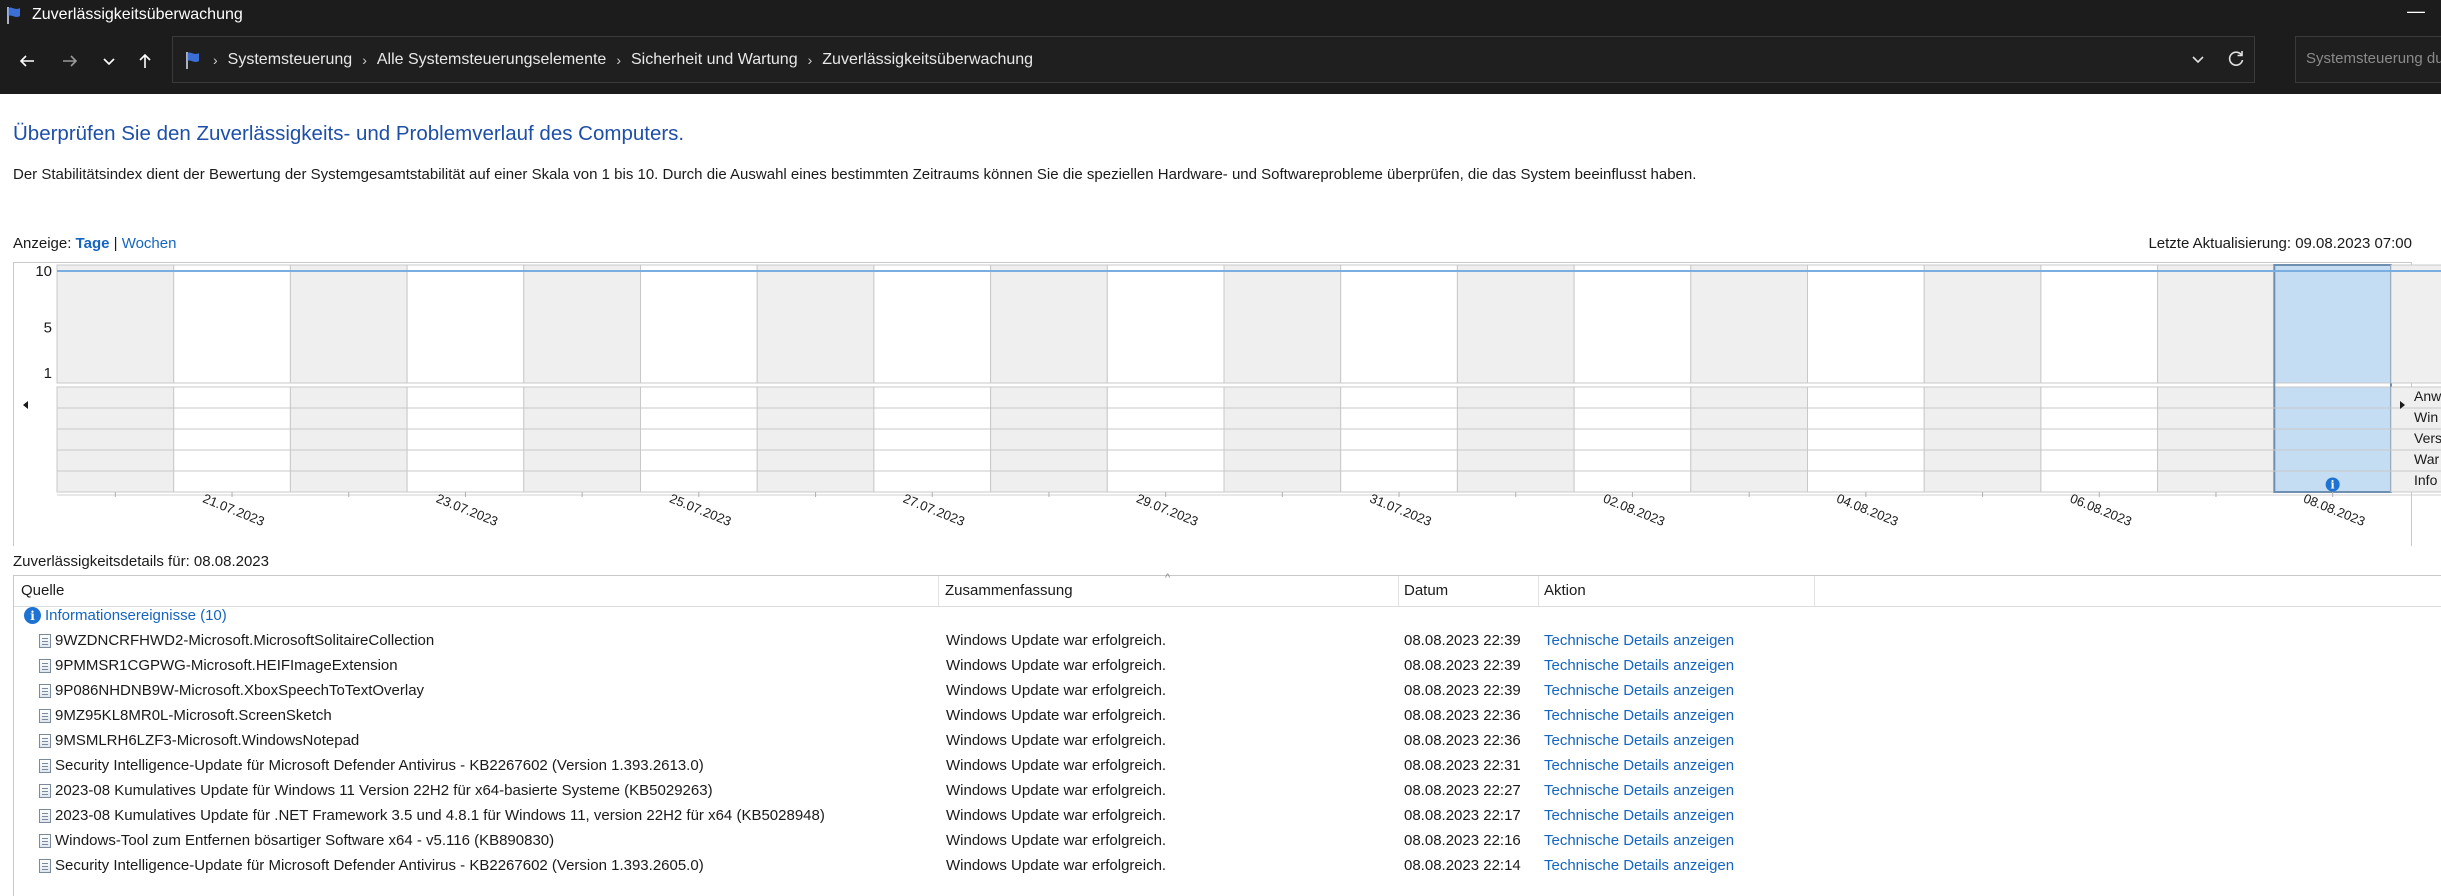 This screenshot has height=896, width=2441. I want to click on source-text: 9MZ95KL8MR0L-Microsoft.ScreenSketch, so click(193, 715).